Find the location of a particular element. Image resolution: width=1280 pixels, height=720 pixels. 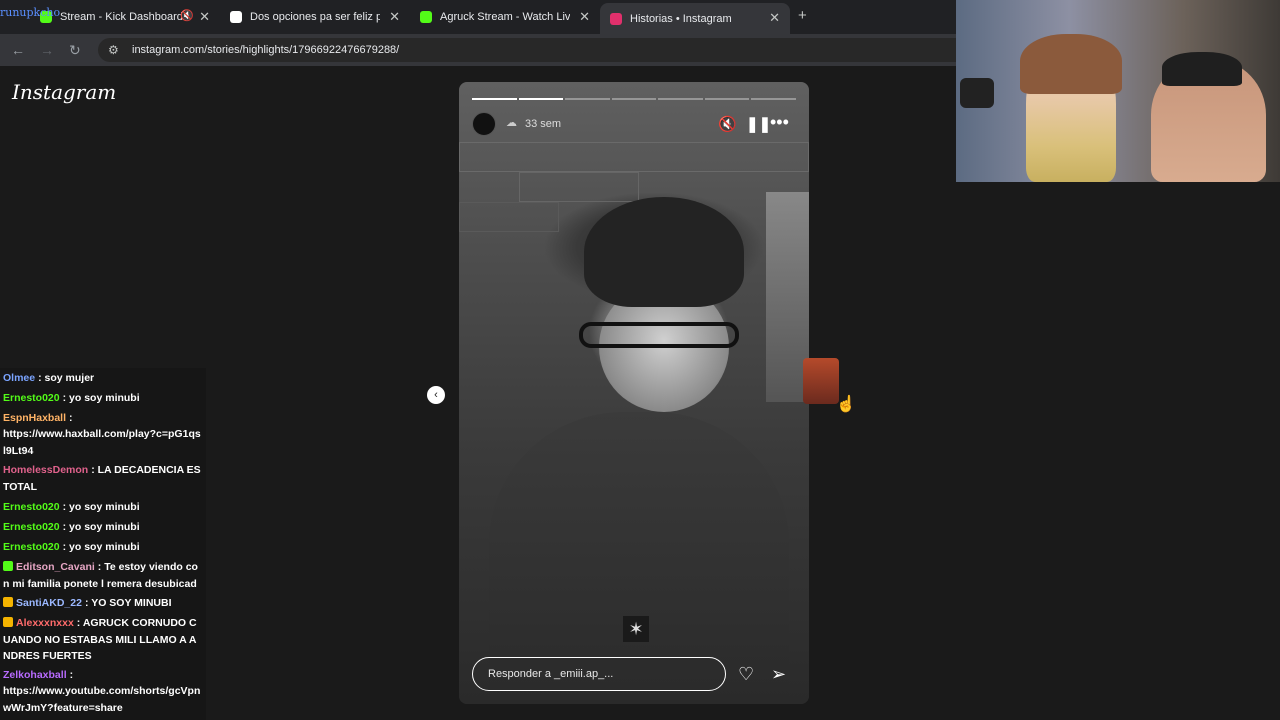

chat-username: Zelkohaxball is located at coordinates (35, 675).